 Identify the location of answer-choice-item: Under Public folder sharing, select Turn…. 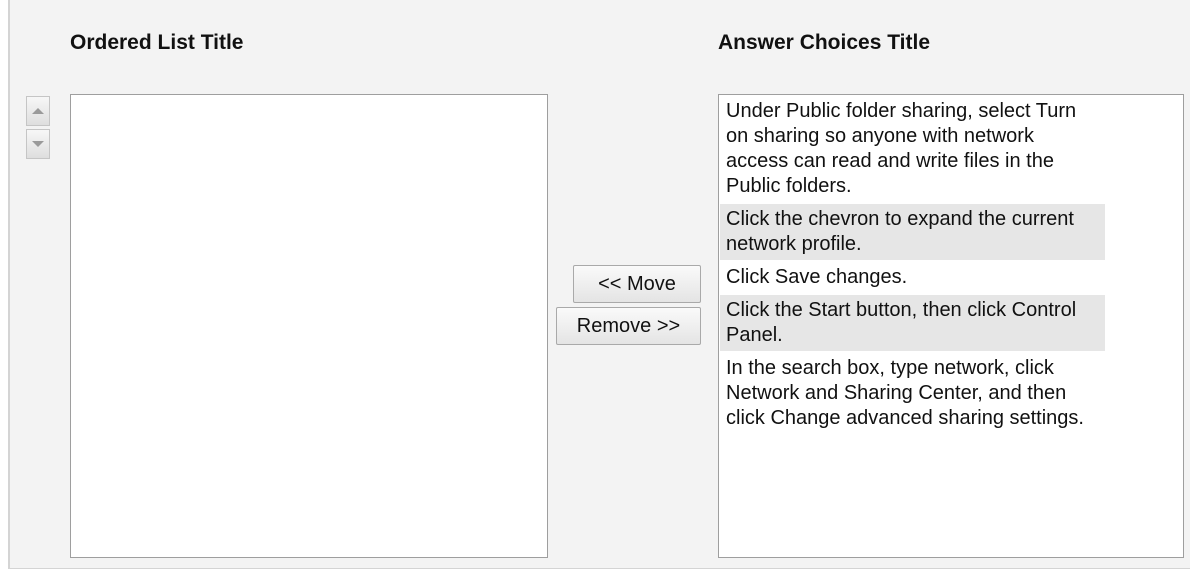
(912, 149).